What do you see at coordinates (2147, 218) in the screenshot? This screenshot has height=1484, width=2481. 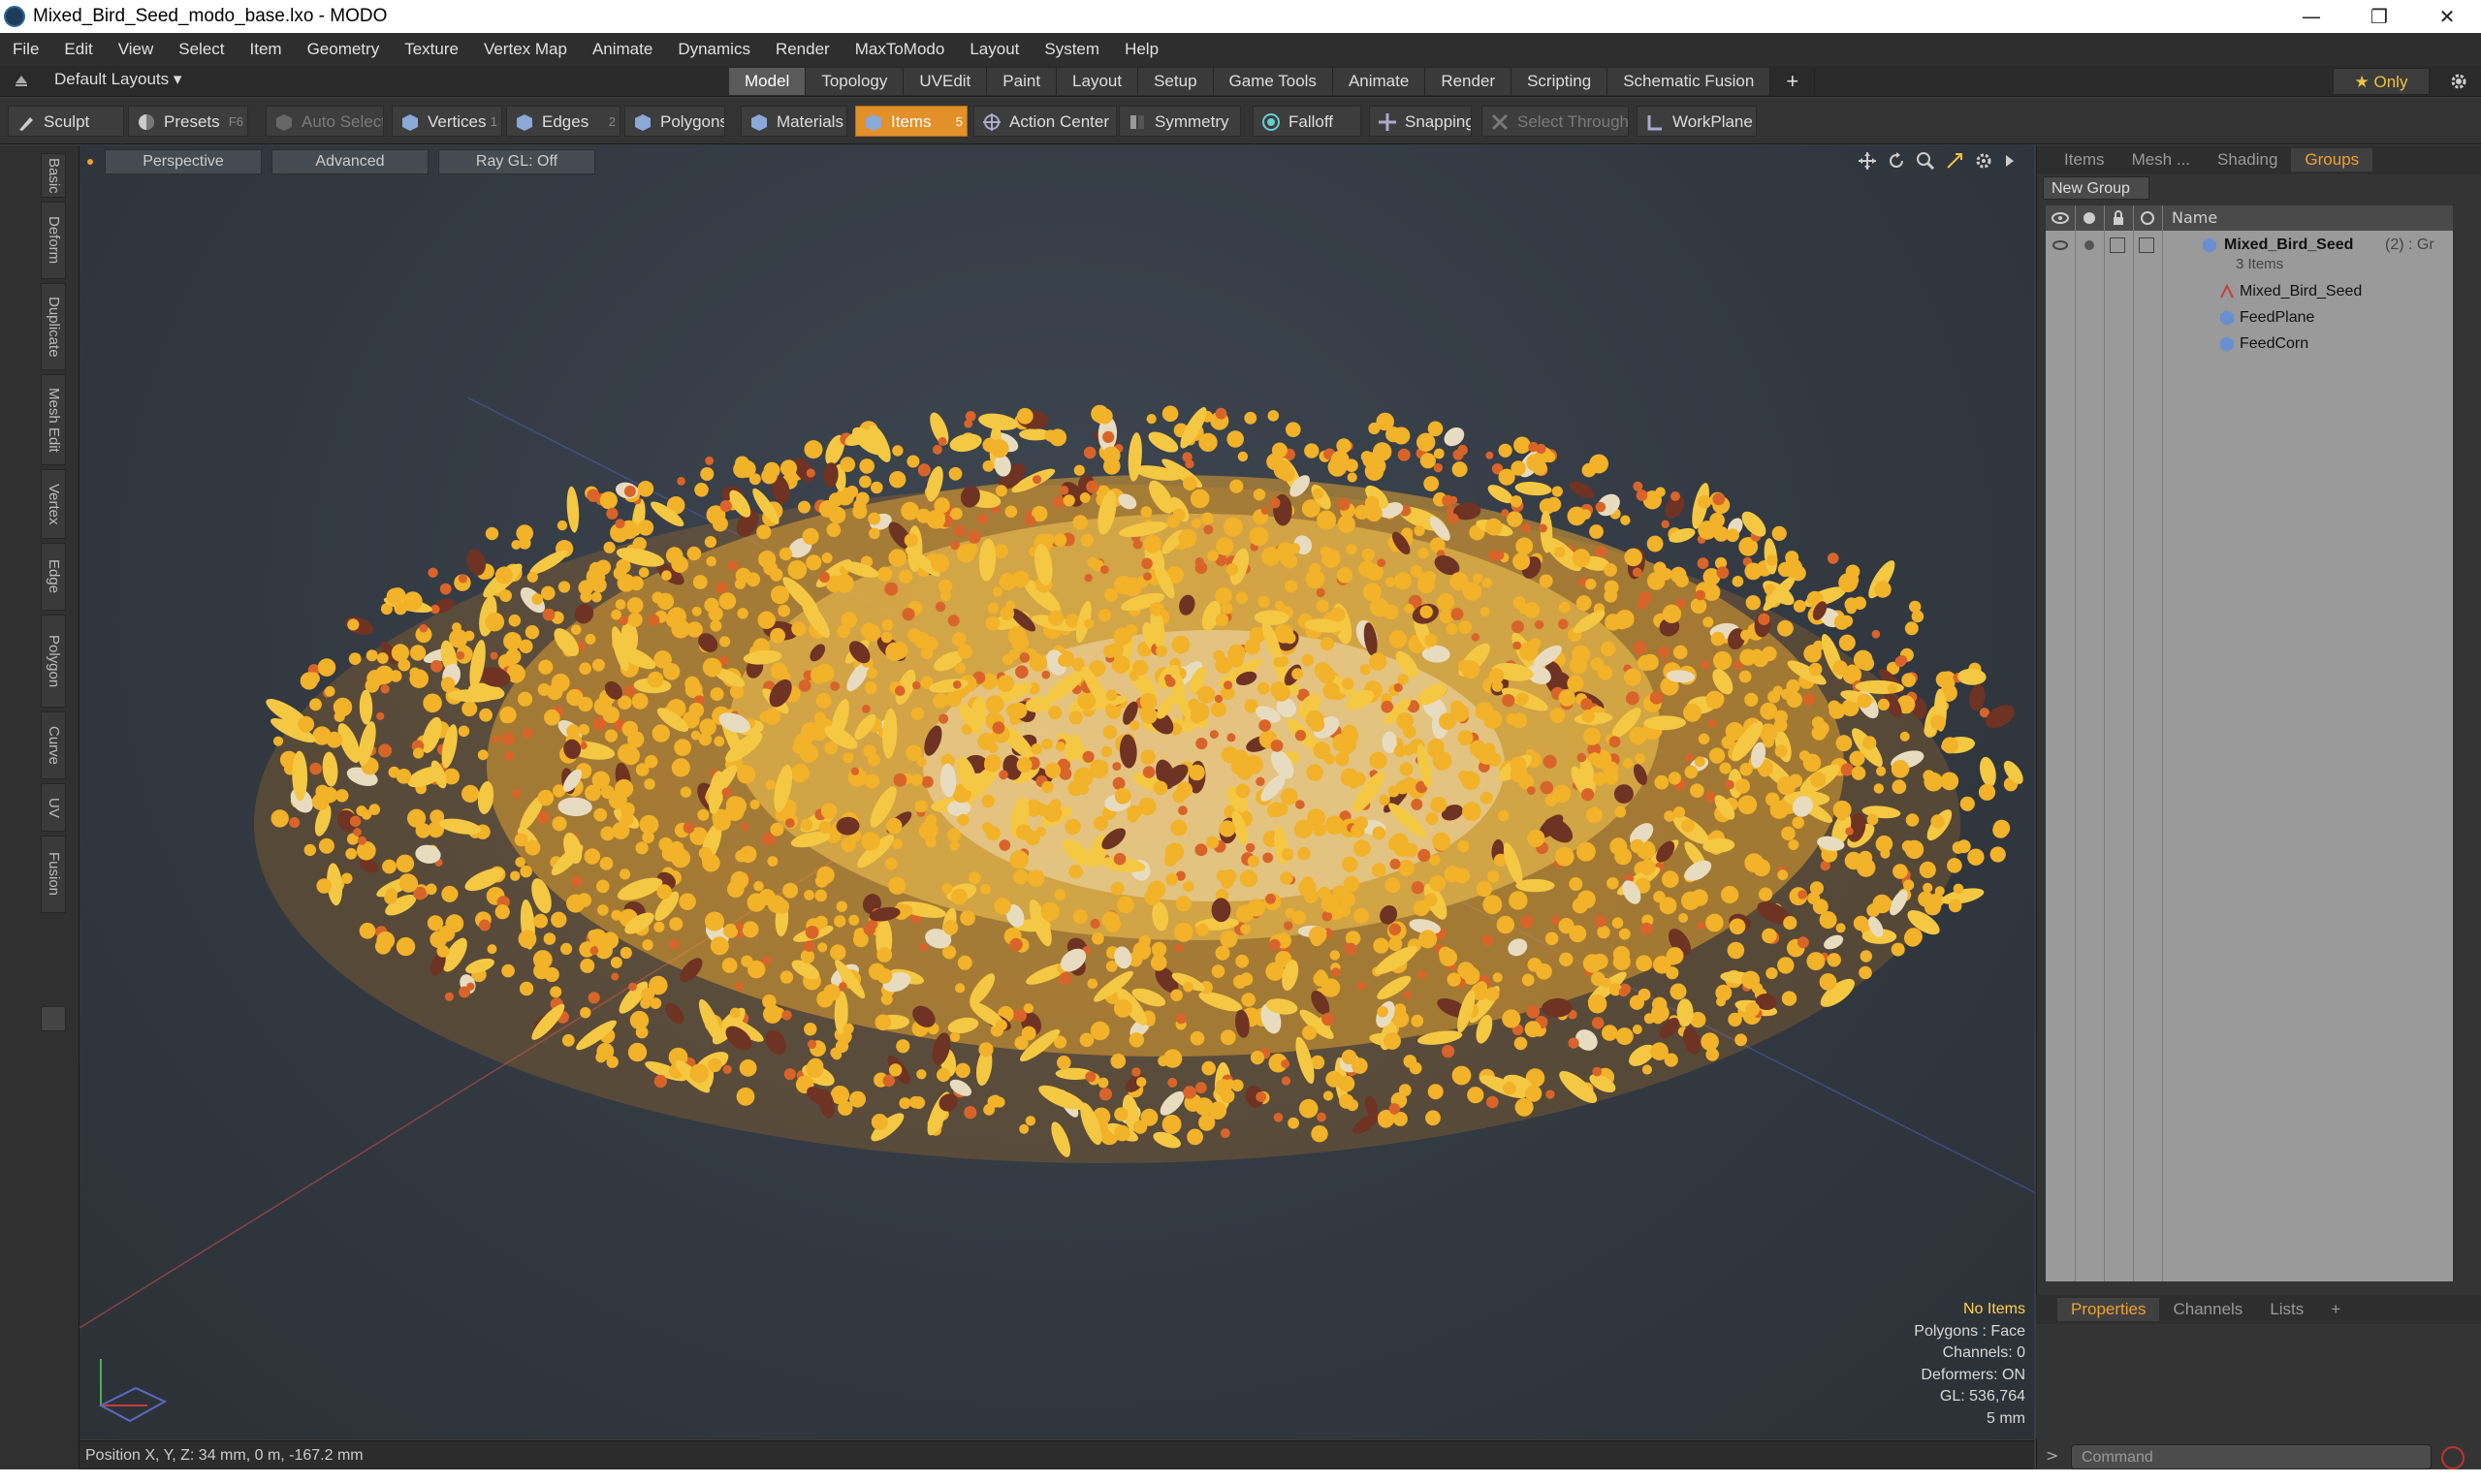 I see `select-icon` at bounding box center [2147, 218].